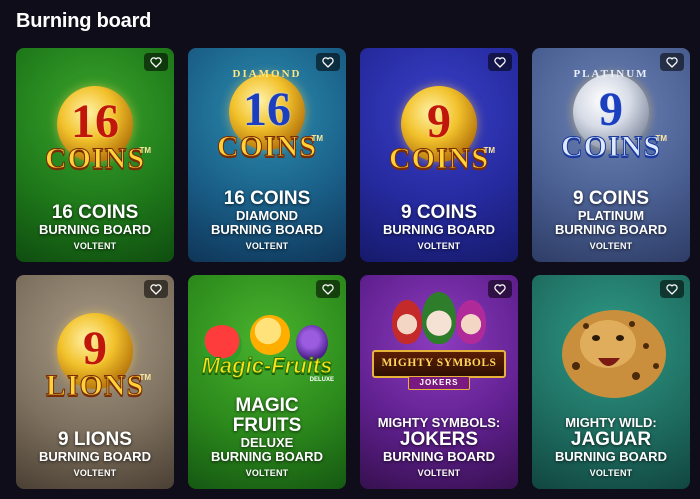 The image size is (700, 499). Describe the element at coordinates (84, 21) in the screenshot. I see `section-title: Burning board` at that location.